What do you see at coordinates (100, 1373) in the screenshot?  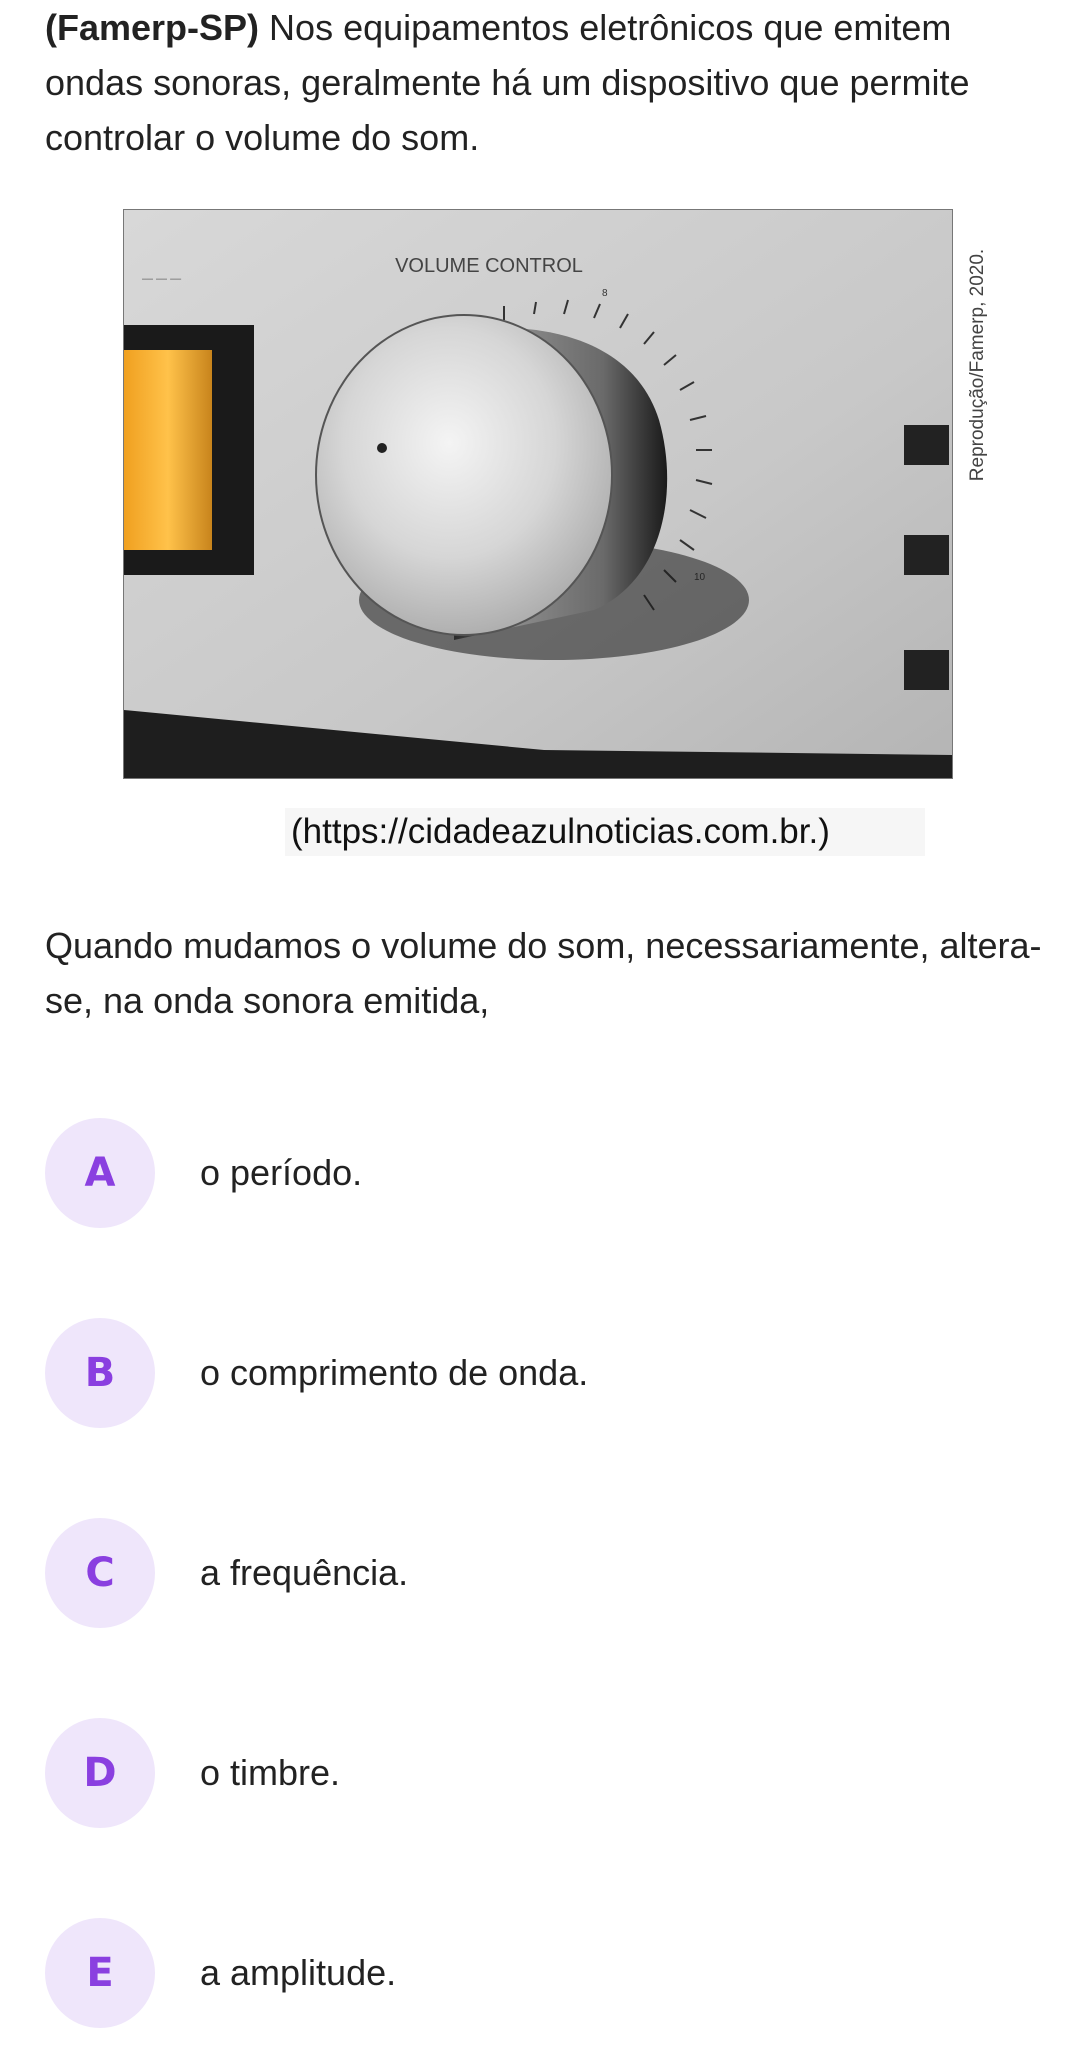 I see `option-b-badge: B` at bounding box center [100, 1373].